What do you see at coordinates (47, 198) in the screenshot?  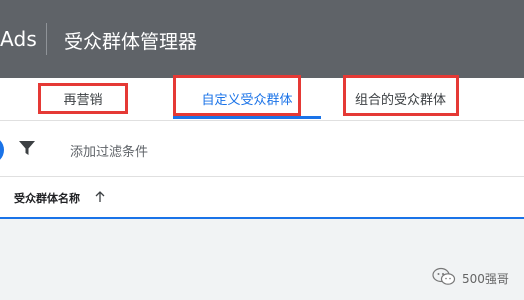 I see `column-header-audience-name: 受众群体名称` at bounding box center [47, 198].